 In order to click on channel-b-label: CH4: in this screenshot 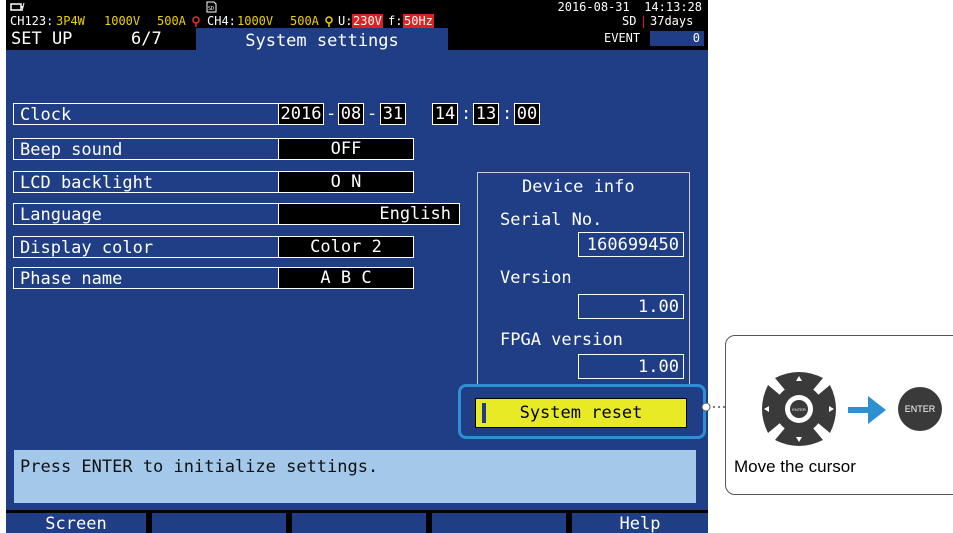, I will do `click(221, 21)`.